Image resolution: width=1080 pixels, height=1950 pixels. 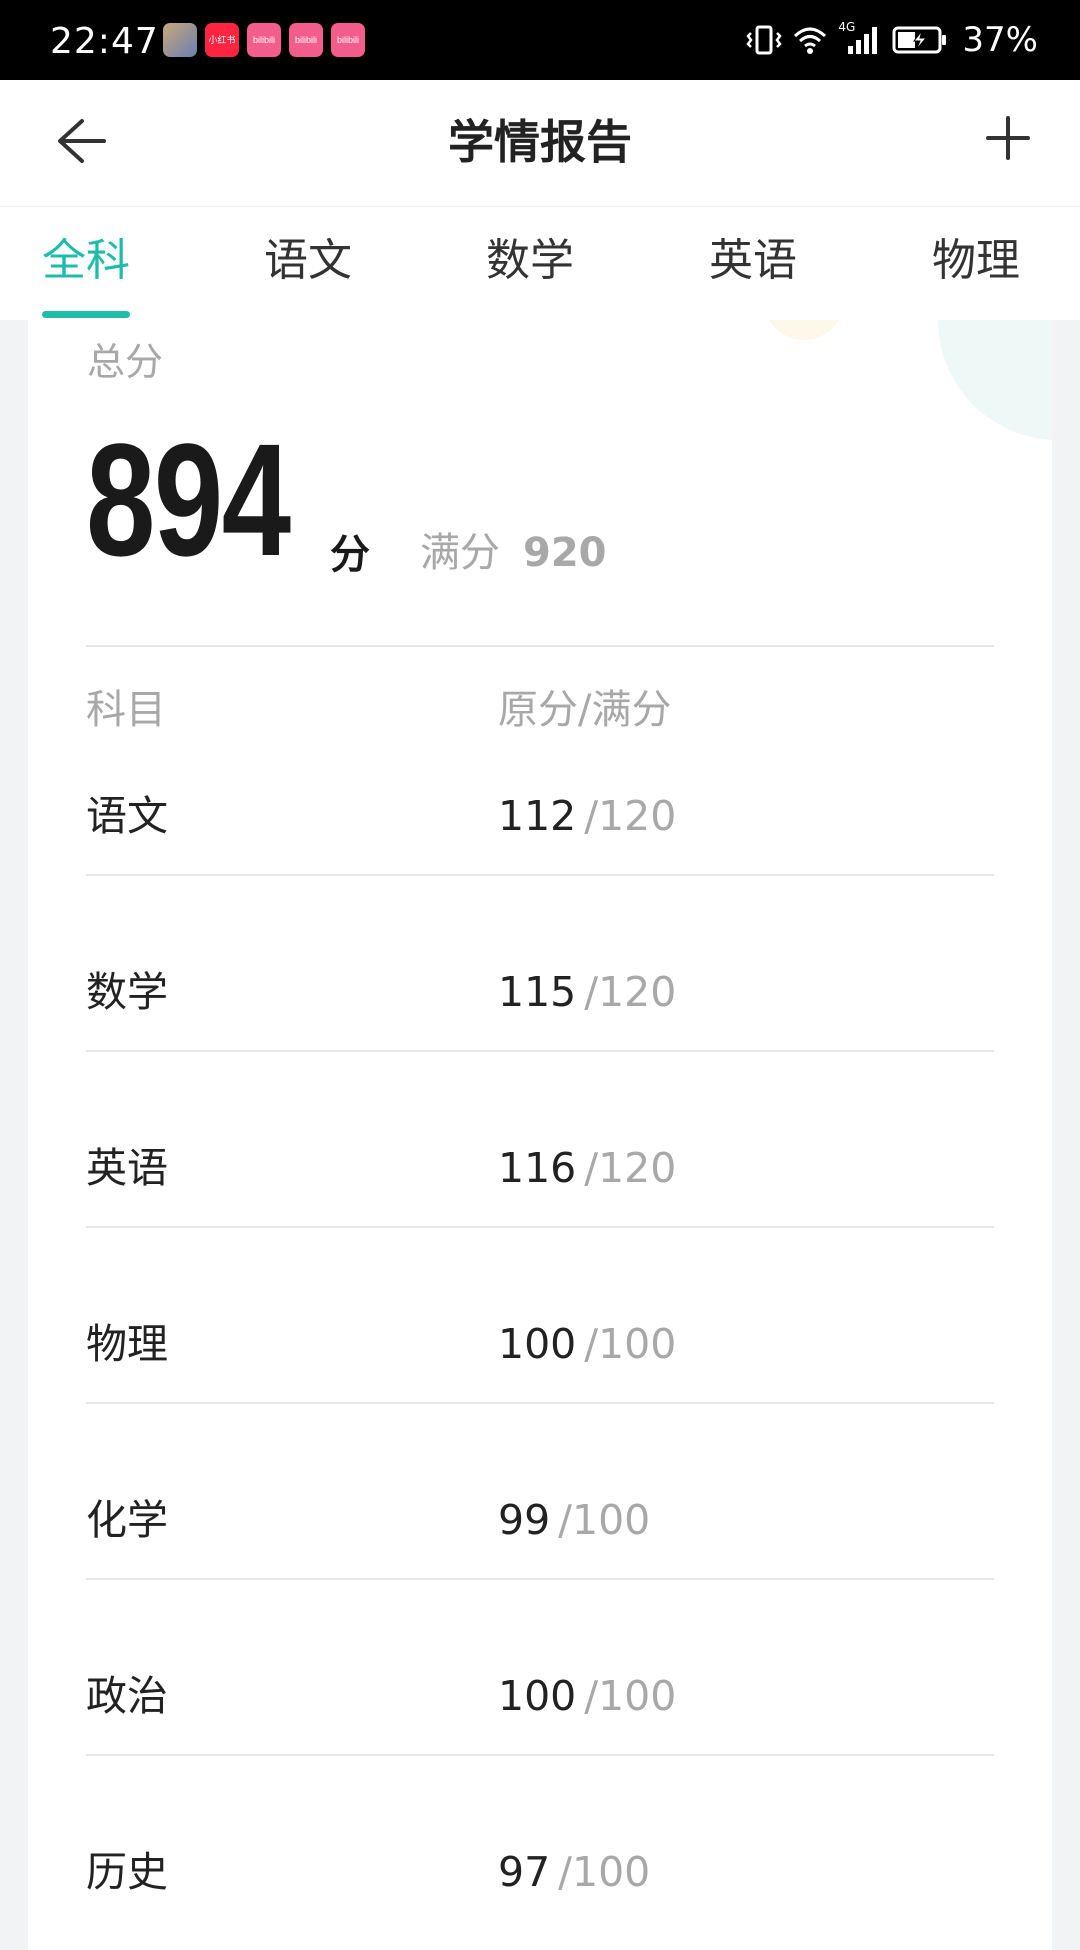 I want to click on score-row-chinese: 语文 112/120, so click(x=540, y=874).